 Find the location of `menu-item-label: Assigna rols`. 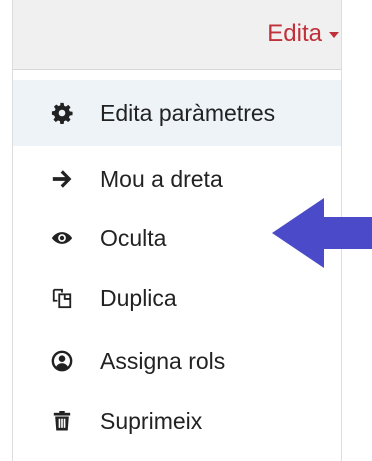

menu-item-label: Assigna rols is located at coordinates (163, 361).